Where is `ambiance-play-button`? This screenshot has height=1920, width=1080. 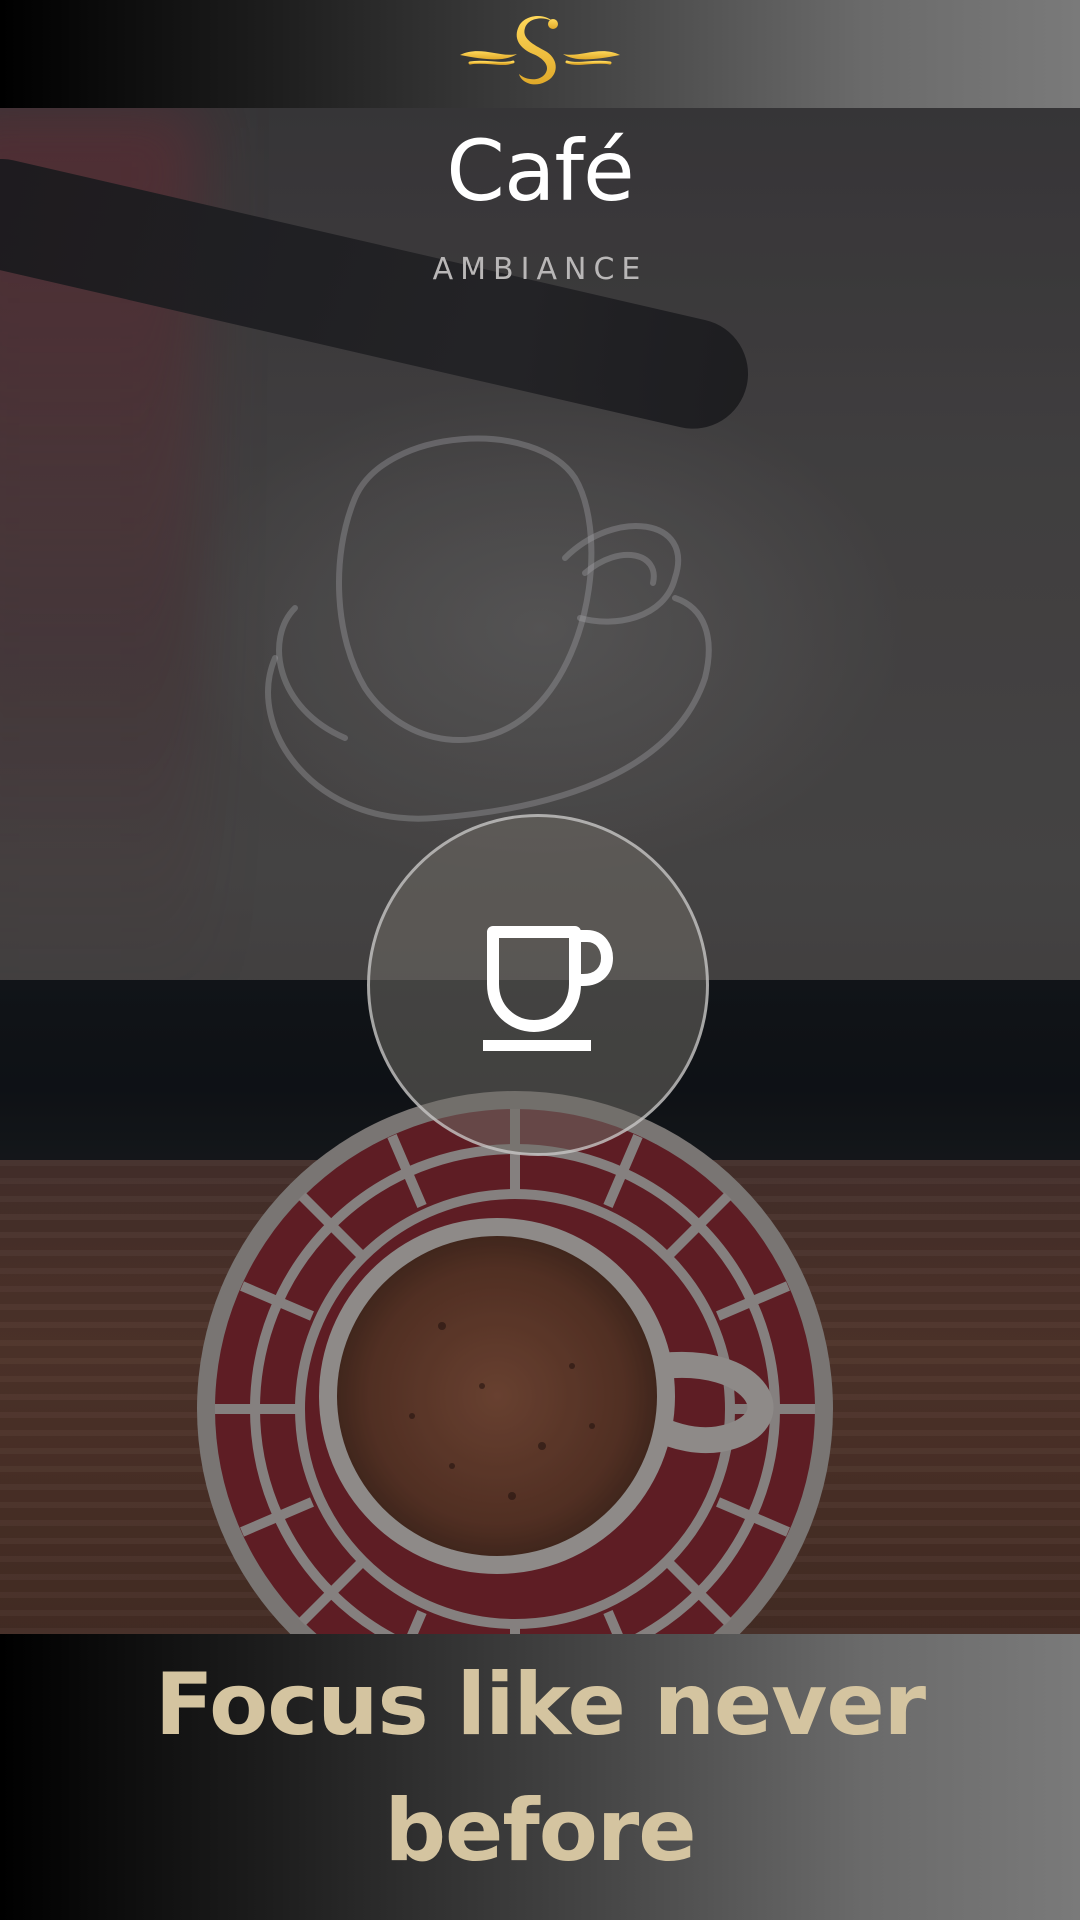 ambiance-play-button is located at coordinates (538, 985).